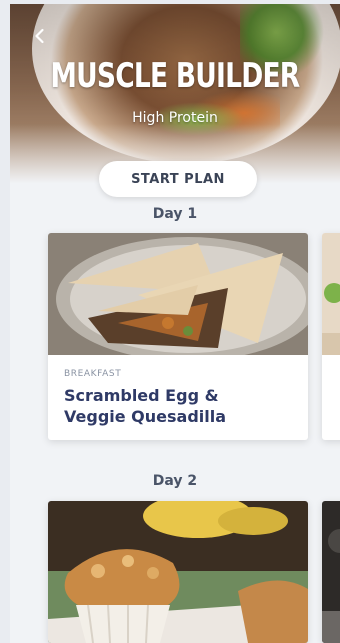 This screenshot has width=340, height=643. Describe the element at coordinates (178, 294) in the screenshot. I see `meal-image-quesadilla` at that location.